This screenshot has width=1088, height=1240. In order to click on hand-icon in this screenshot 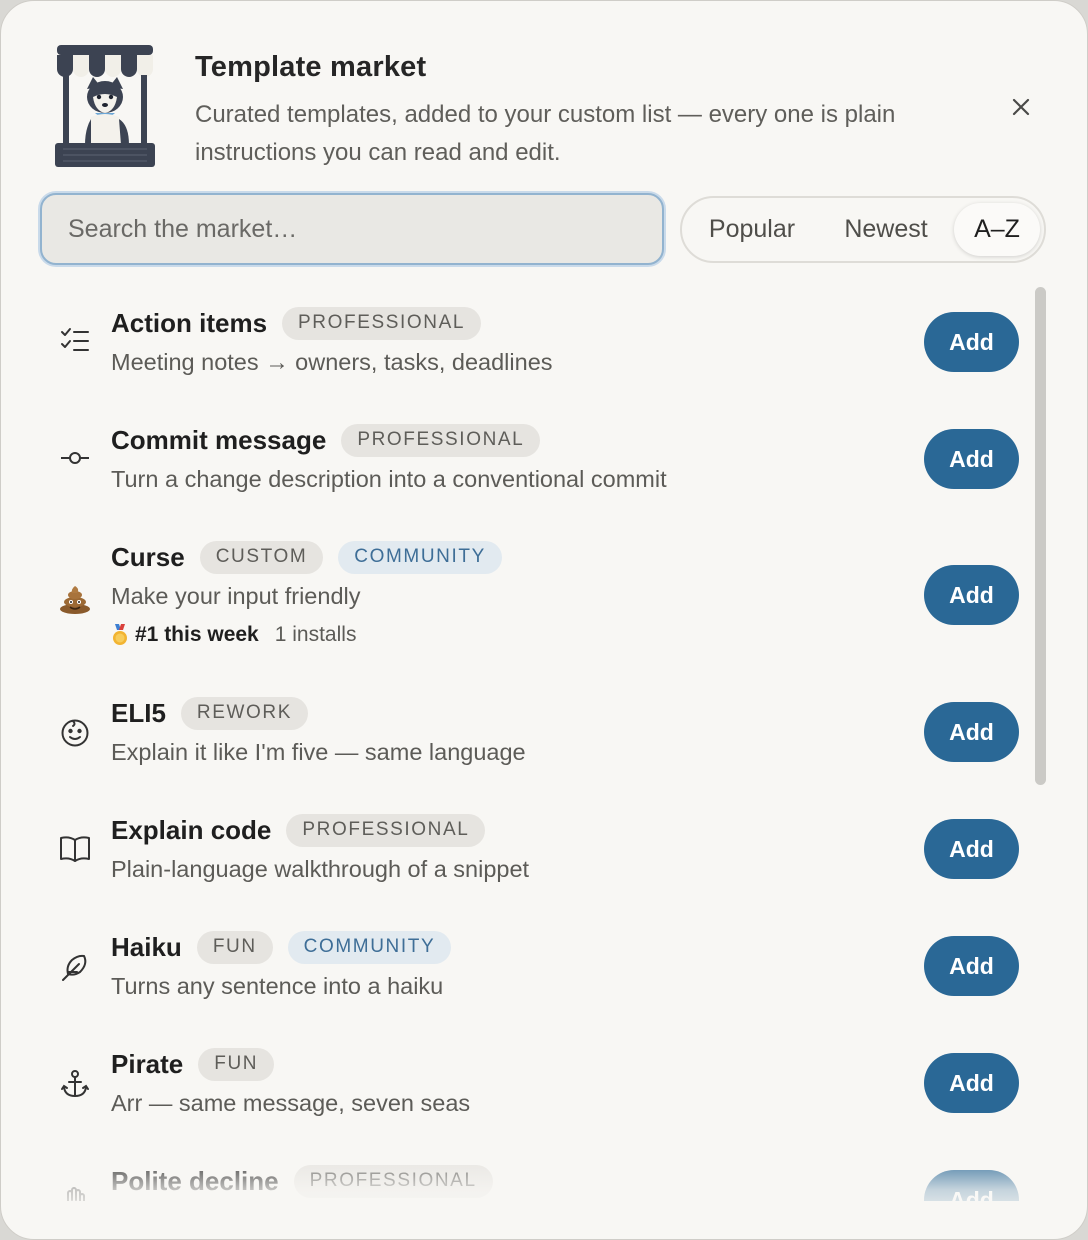, I will do `click(75, 1192)`.